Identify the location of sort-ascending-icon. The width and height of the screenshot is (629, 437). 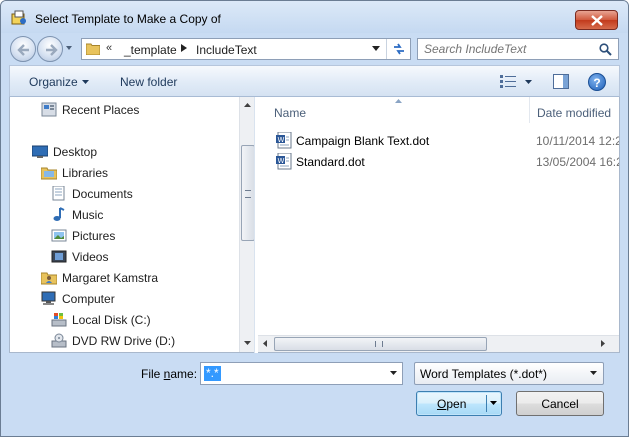
(398, 101).